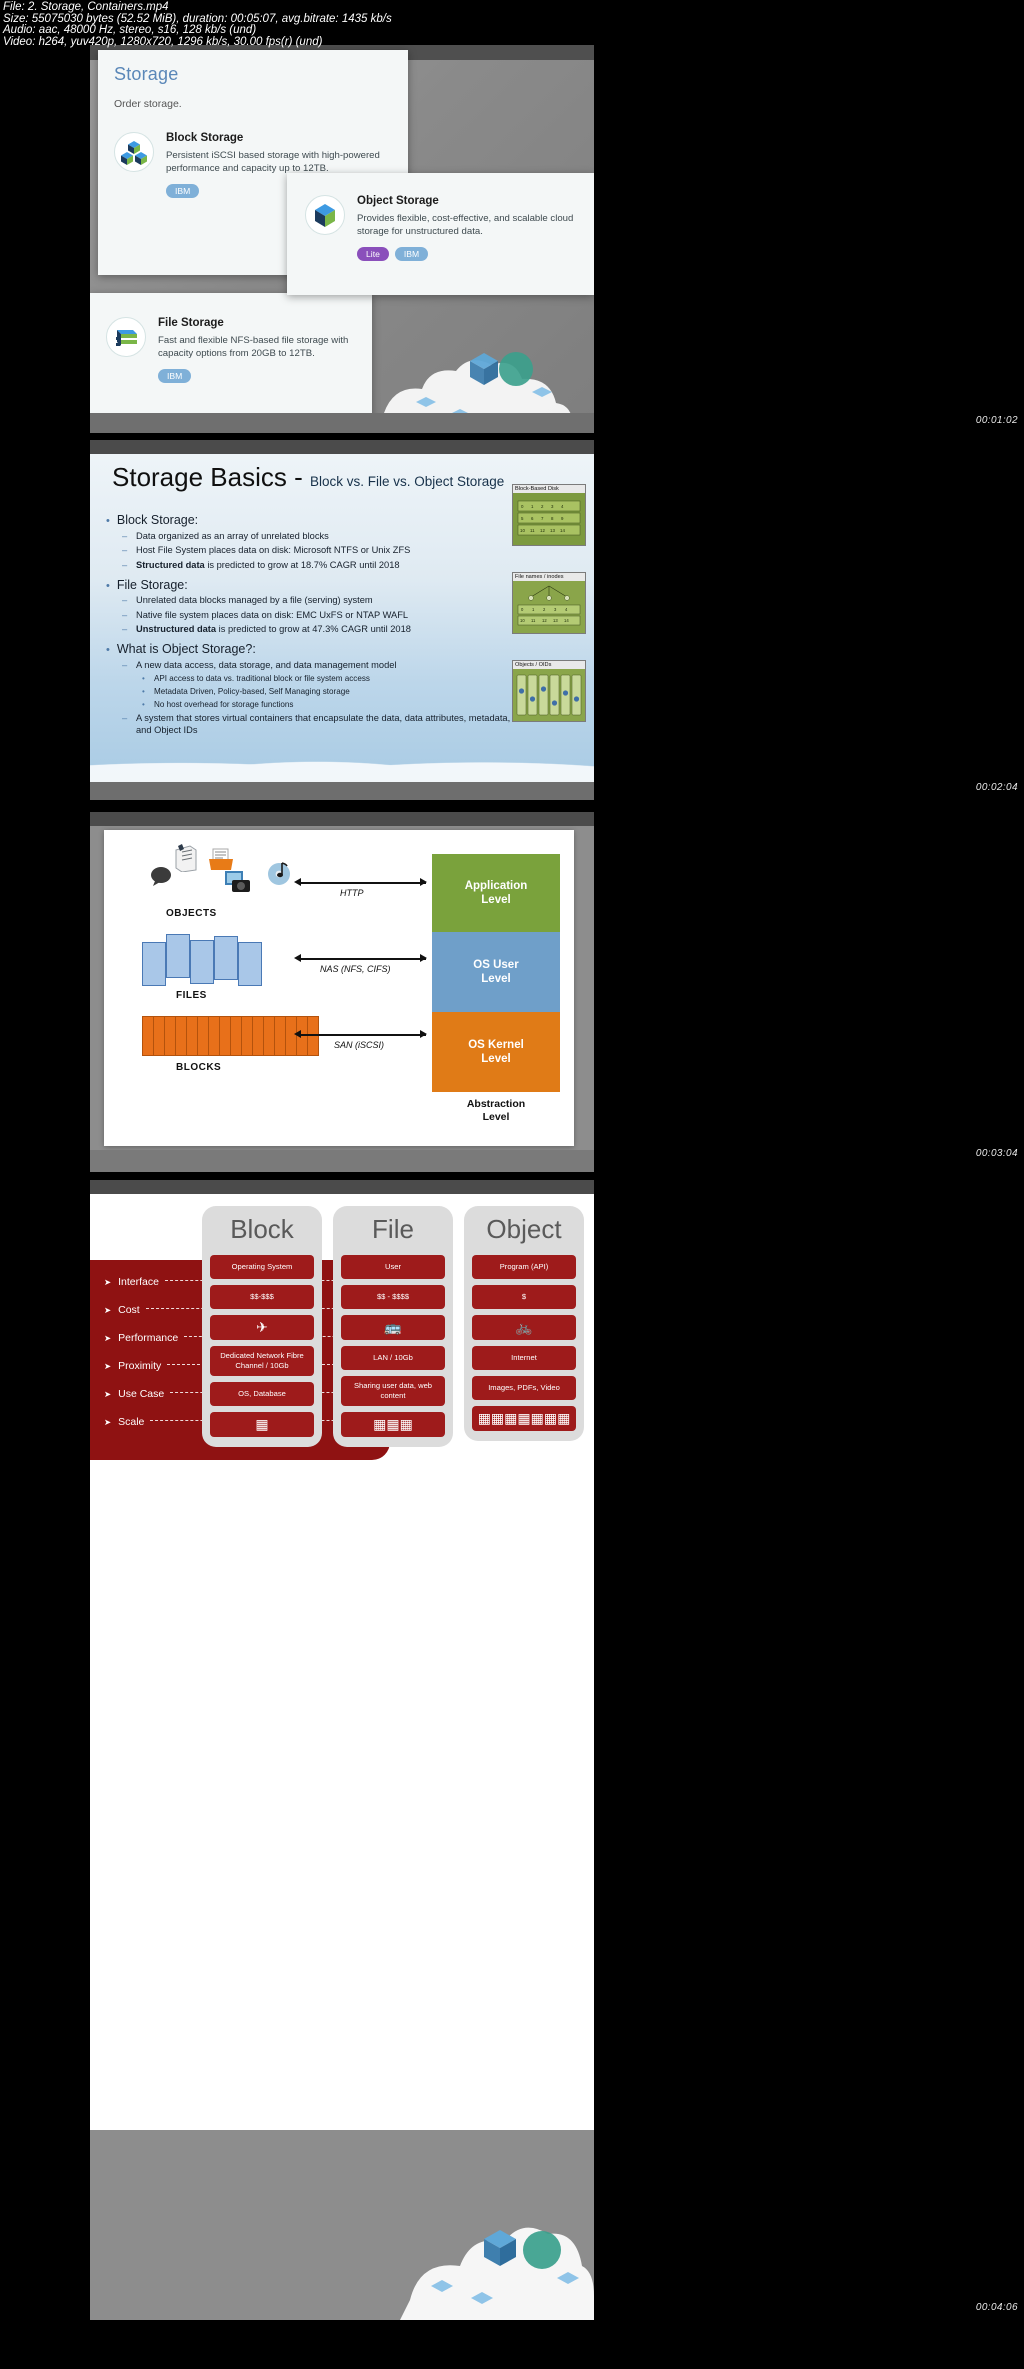 The height and width of the screenshot is (2369, 1024). Describe the element at coordinates (126, 337) in the screenshot. I see `layers-icon` at that location.